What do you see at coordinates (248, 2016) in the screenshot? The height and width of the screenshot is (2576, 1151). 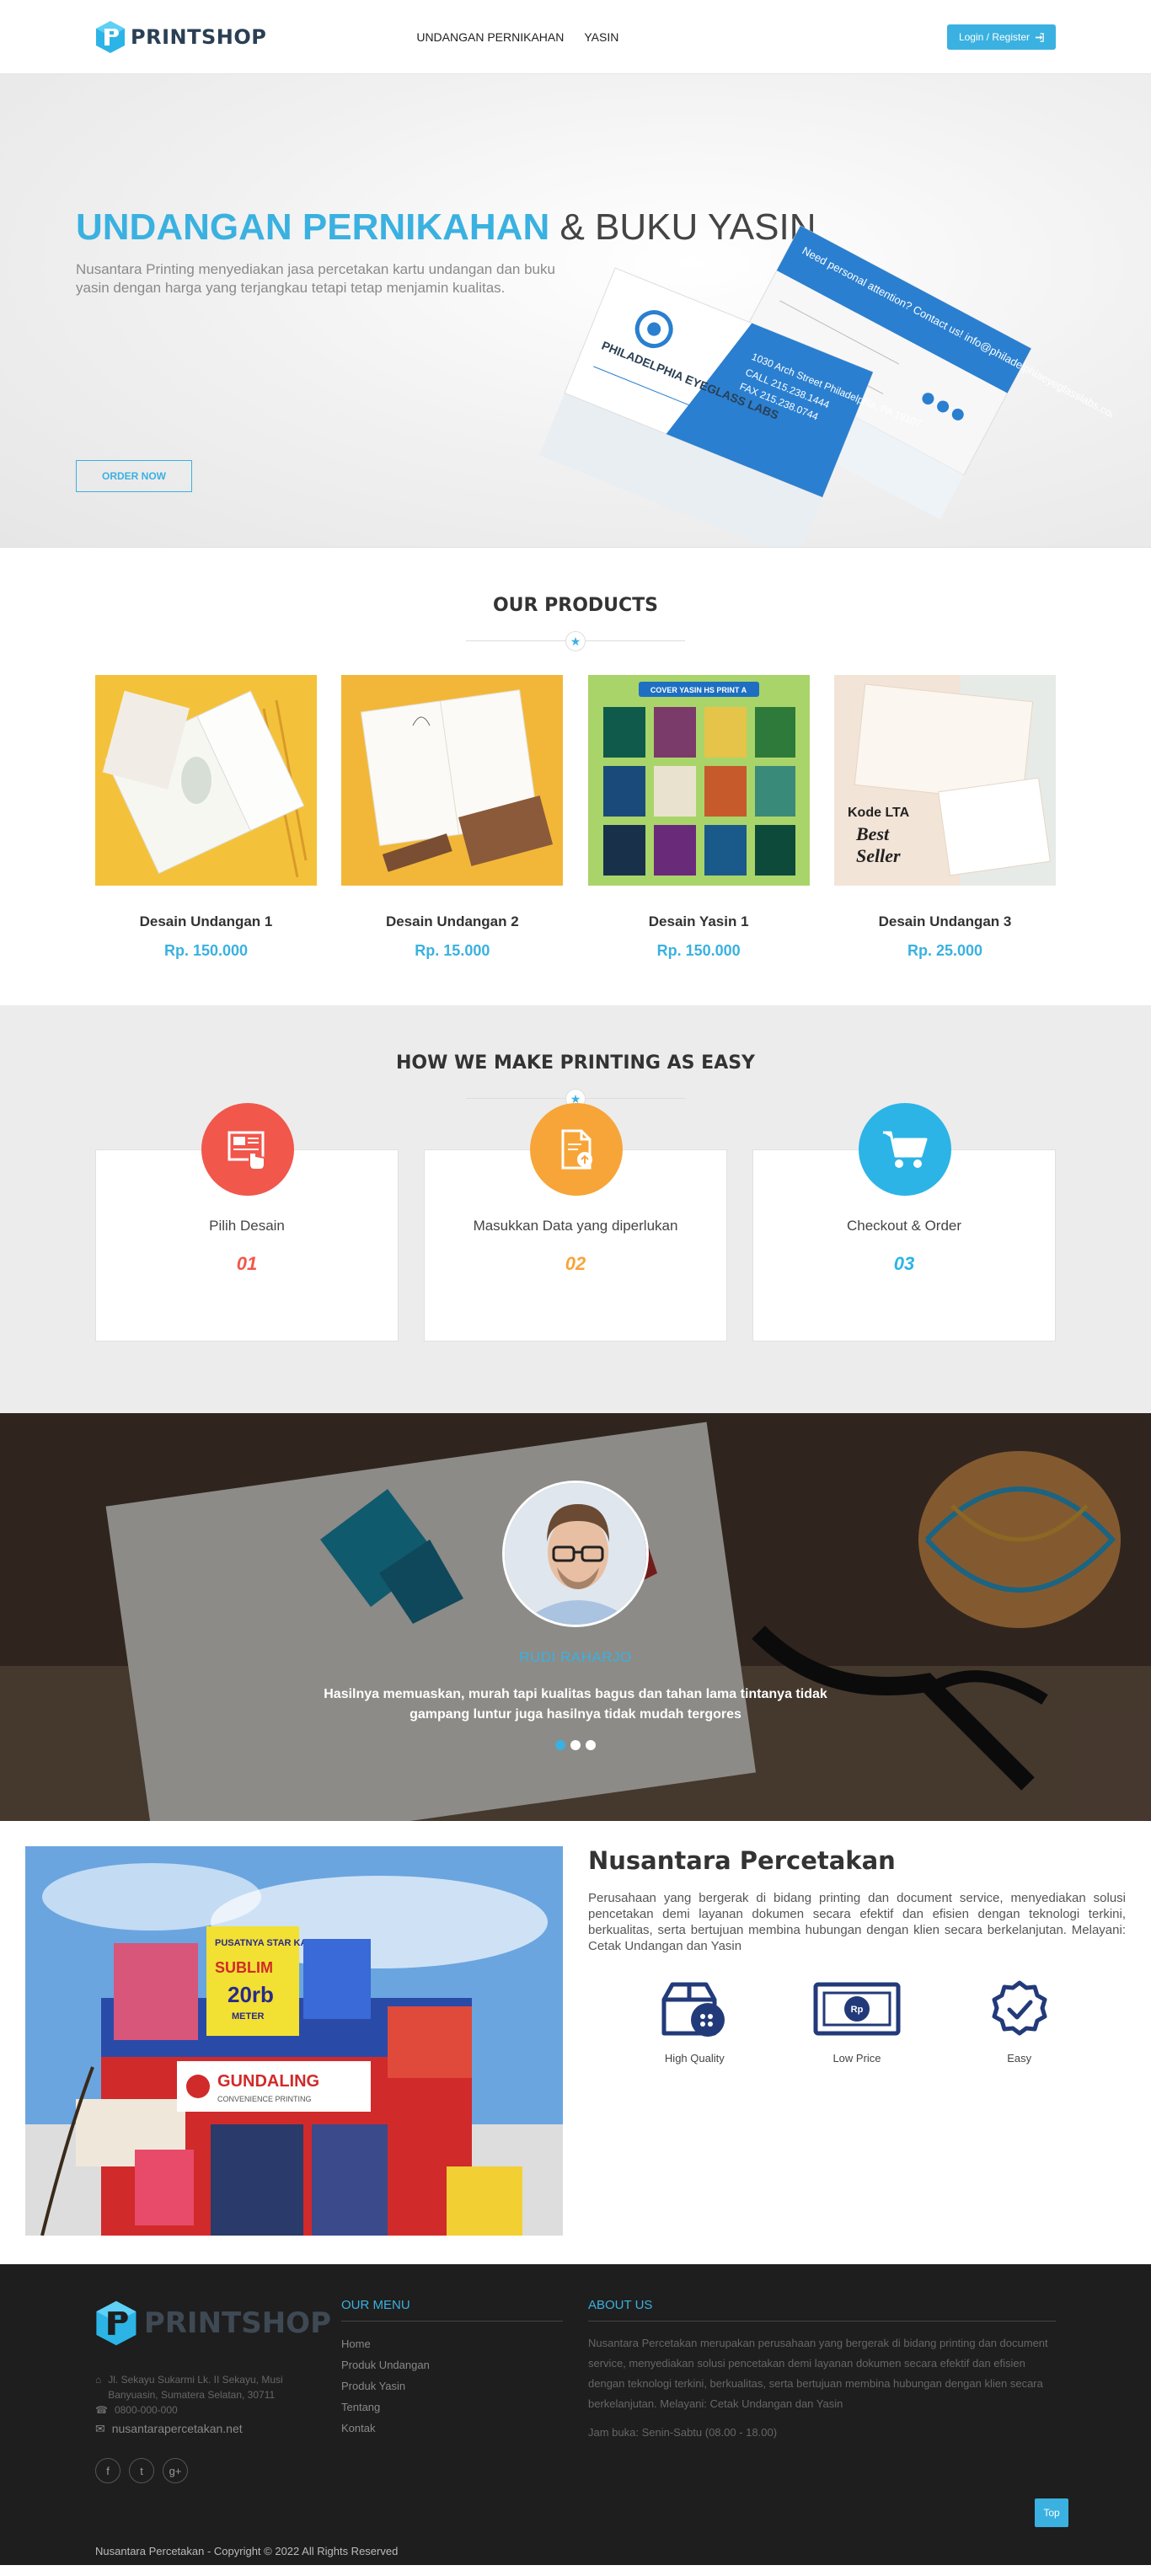 I see `banner-unit: METER` at bounding box center [248, 2016].